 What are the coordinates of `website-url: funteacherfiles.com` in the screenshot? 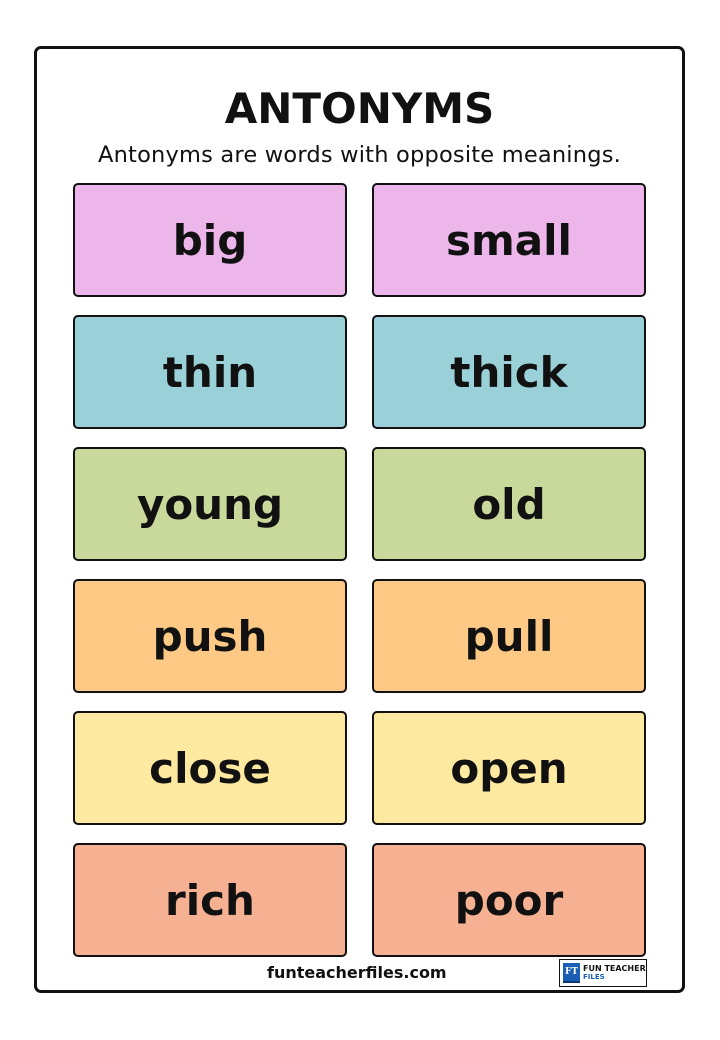 It's located at (357, 972).